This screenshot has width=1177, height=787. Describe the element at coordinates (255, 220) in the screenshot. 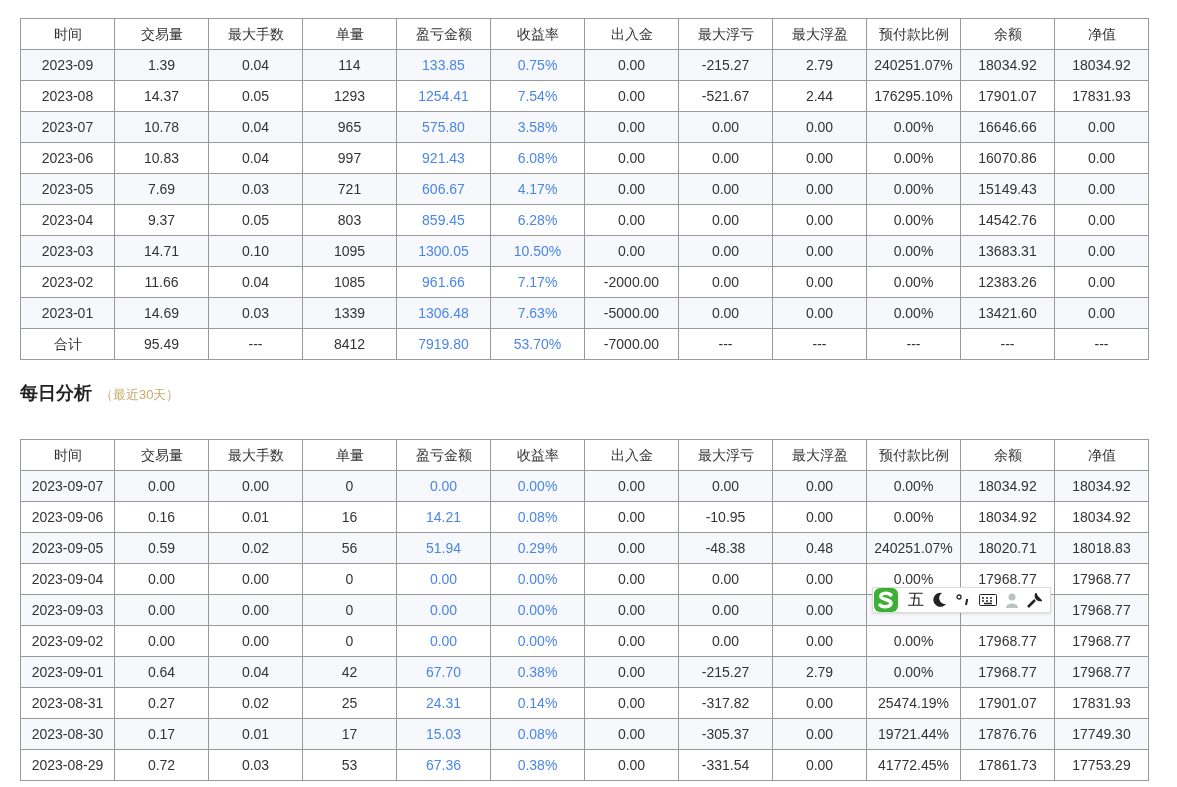

I see `table-cell: 0.05` at that location.